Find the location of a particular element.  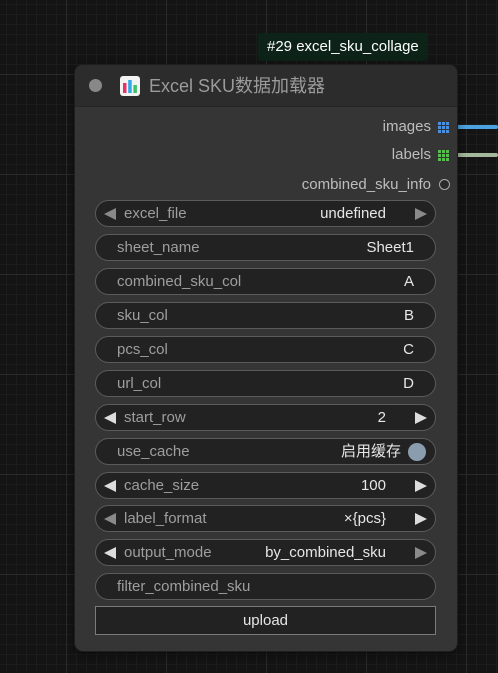

widget-output-mode: output_mode by_combined_sku is located at coordinates (265, 552).